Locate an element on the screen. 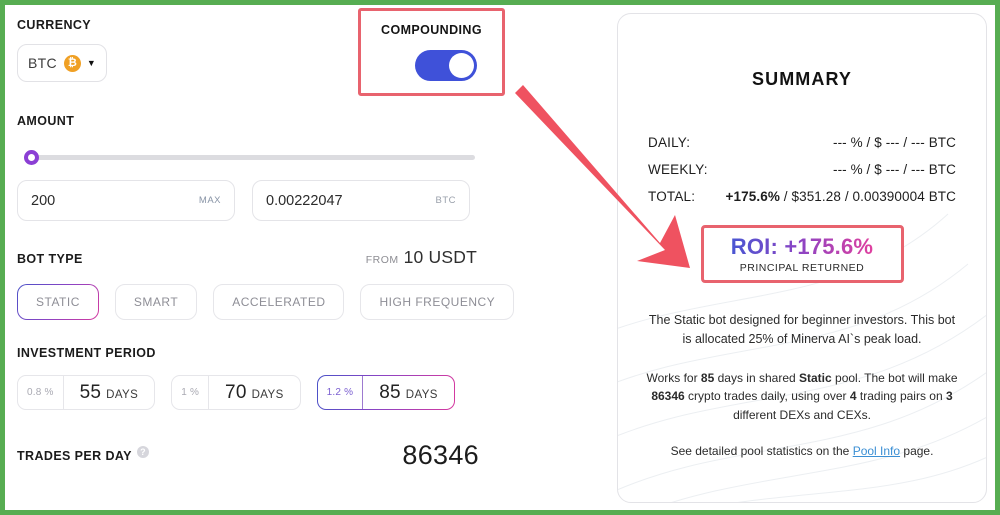 The height and width of the screenshot is (515, 1000). currency-dropdown: BTC ₿ ▼ is located at coordinates (62, 63).